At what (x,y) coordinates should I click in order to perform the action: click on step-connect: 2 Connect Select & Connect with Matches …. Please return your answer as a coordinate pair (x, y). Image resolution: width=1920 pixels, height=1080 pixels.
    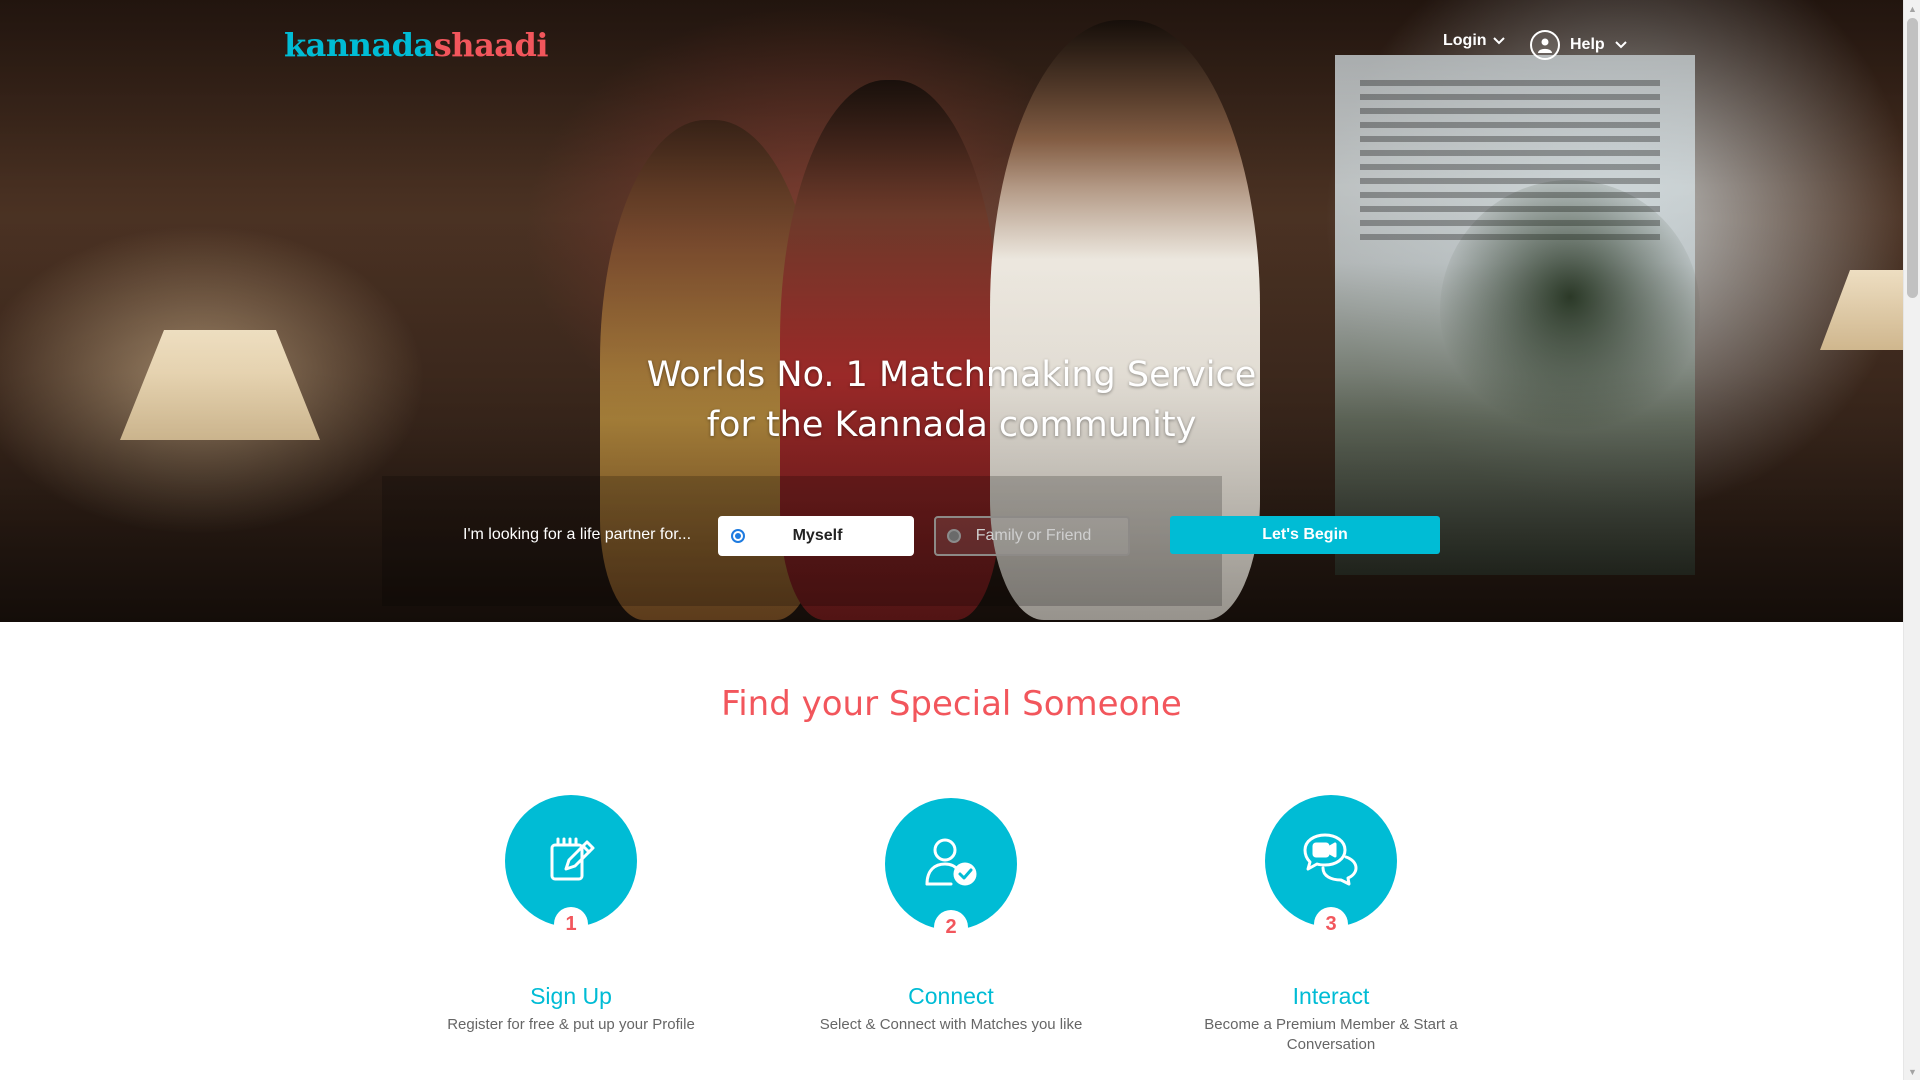
    Looking at the image, I should click on (951, 916).